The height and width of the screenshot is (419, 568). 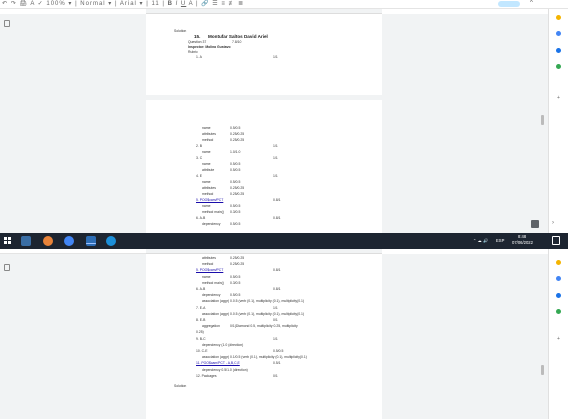 I want to click on solution-label-bottom: Solution, so click(x=180, y=386).